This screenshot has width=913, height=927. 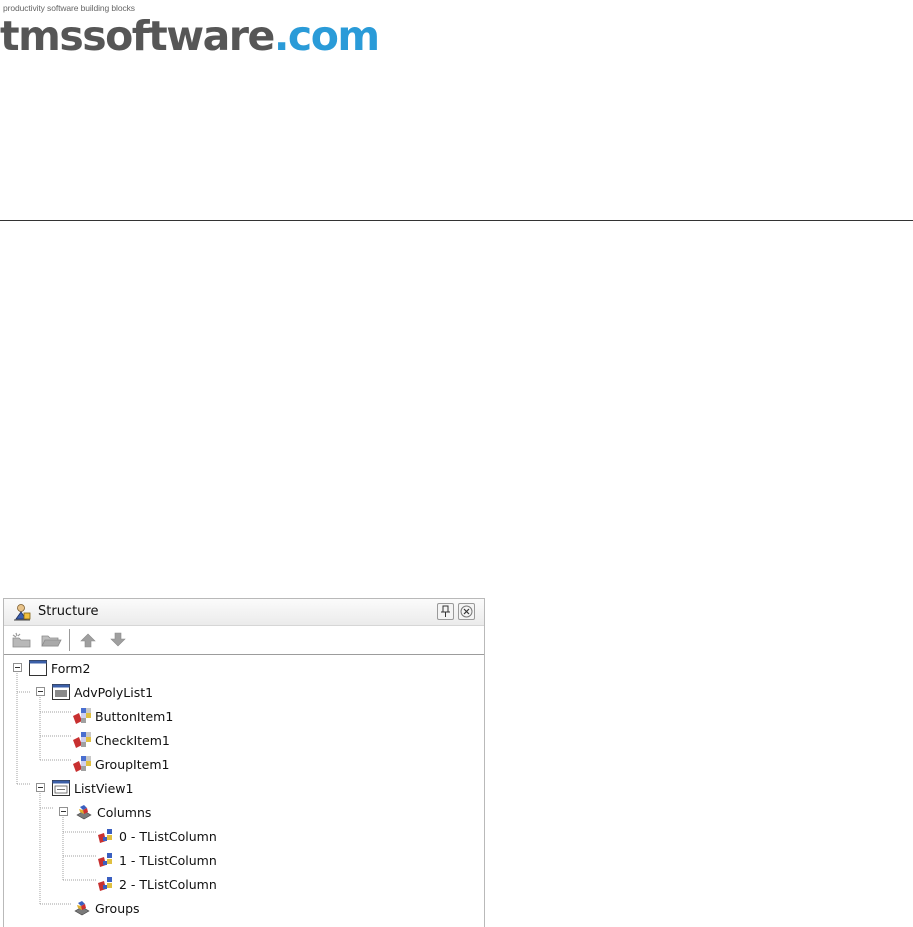 I want to click on tree-node-label: GroupItem1, so click(x=132, y=764).